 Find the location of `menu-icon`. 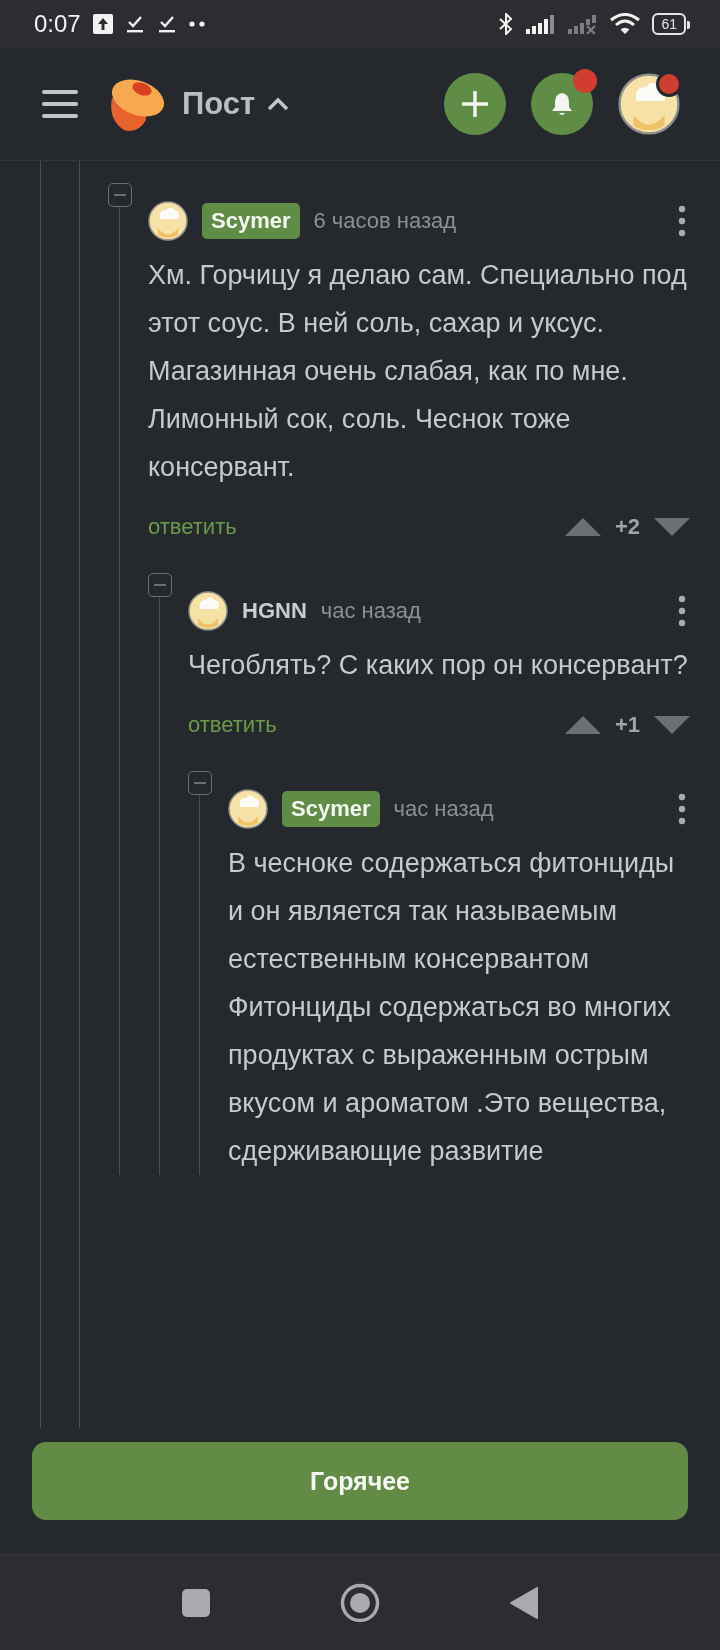

menu-icon is located at coordinates (60, 104).